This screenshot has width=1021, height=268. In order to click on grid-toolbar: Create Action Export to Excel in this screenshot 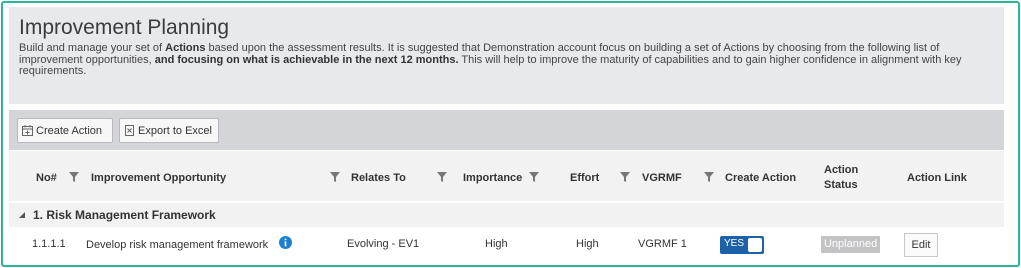, I will do `click(506, 130)`.